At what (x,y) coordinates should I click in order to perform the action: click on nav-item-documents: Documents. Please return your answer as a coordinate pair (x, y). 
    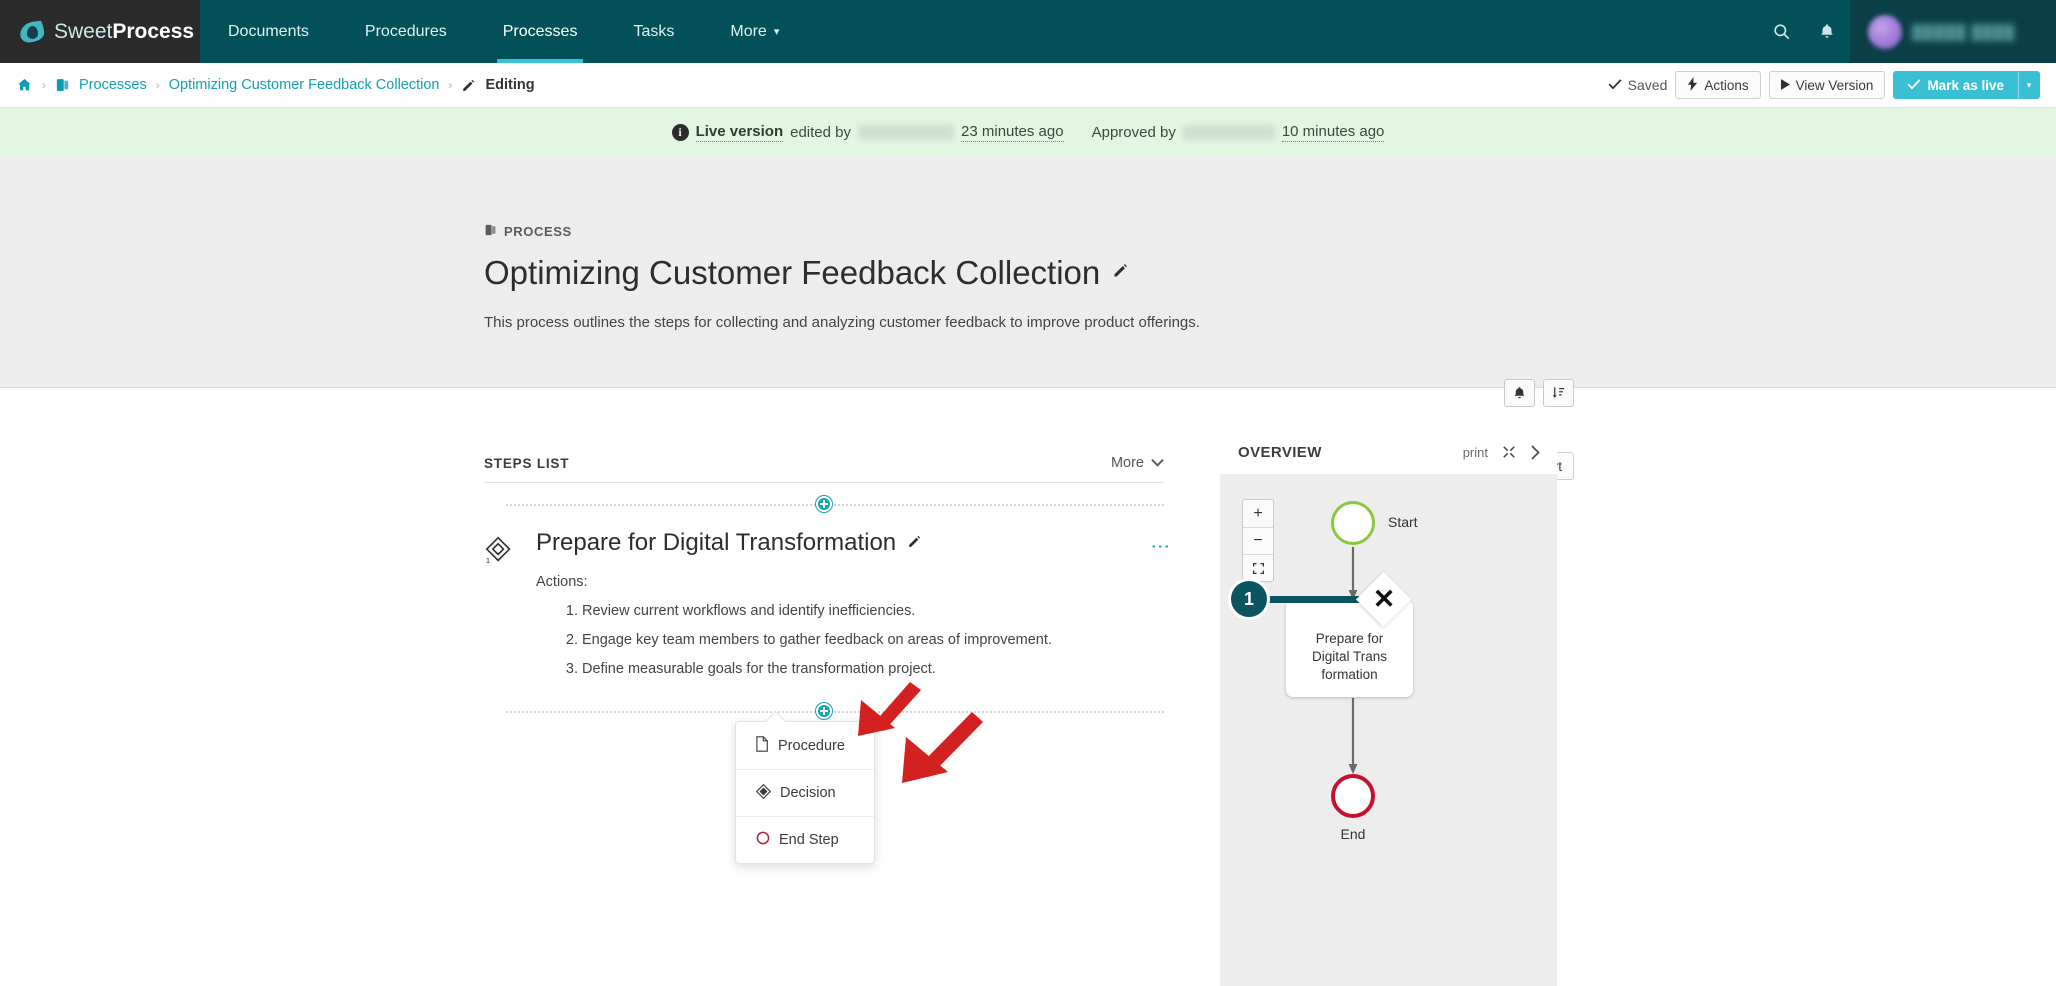
    Looking at the image, I should click on (268, 31).